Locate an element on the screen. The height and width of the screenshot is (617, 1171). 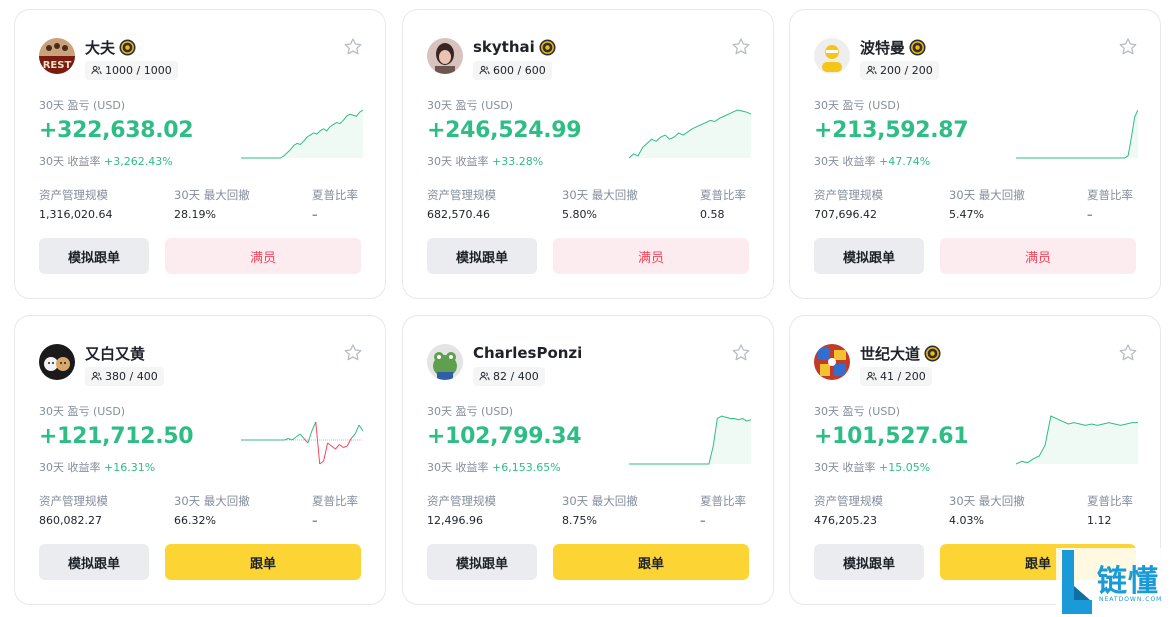
roi-value: +16.31% is located at coordinates (130, 467).